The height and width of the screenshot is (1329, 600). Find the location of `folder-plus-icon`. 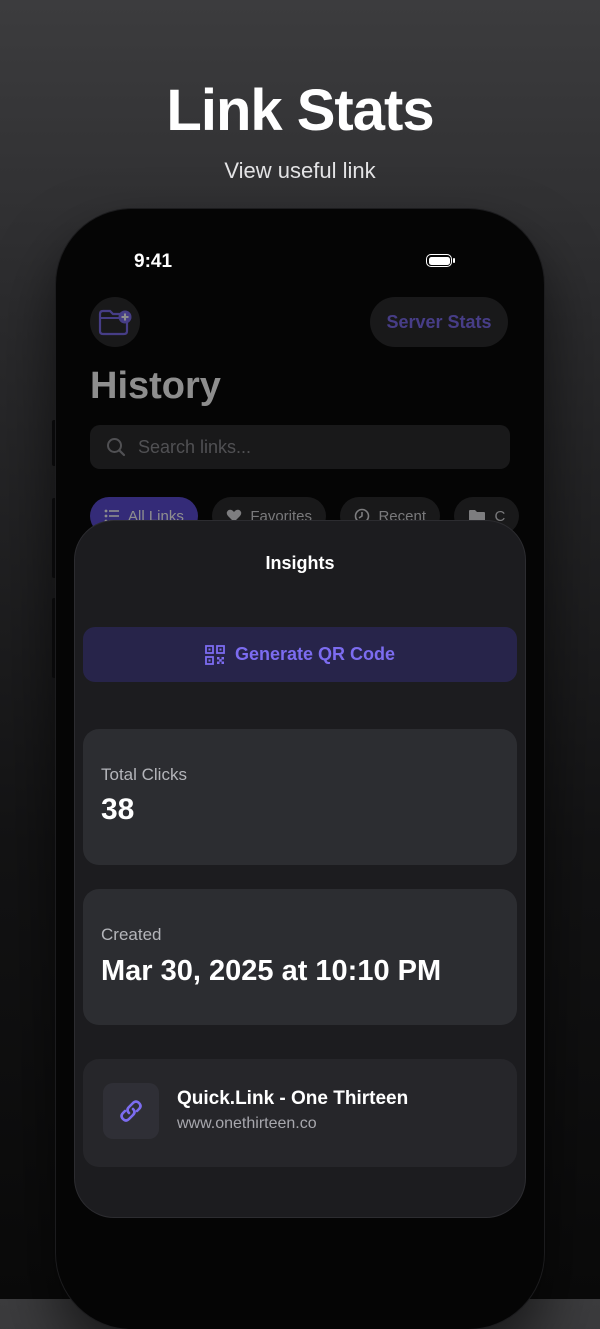

folder-plus-icon is located at coordinates (115, 322).